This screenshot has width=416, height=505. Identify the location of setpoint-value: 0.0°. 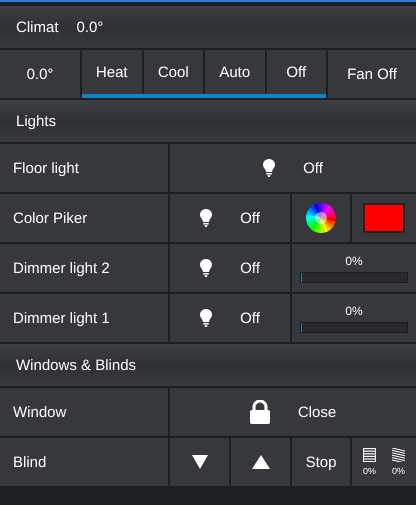
(40, 74).